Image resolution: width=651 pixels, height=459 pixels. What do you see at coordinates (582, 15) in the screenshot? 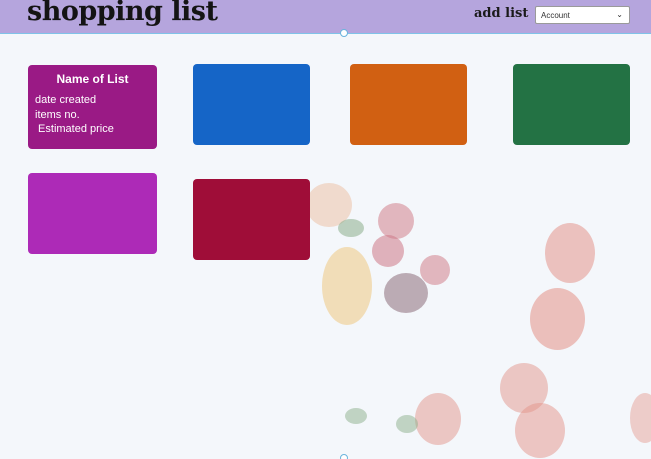
I see `account-dropdown: Account ⌄` at bounding box center [582, 15].